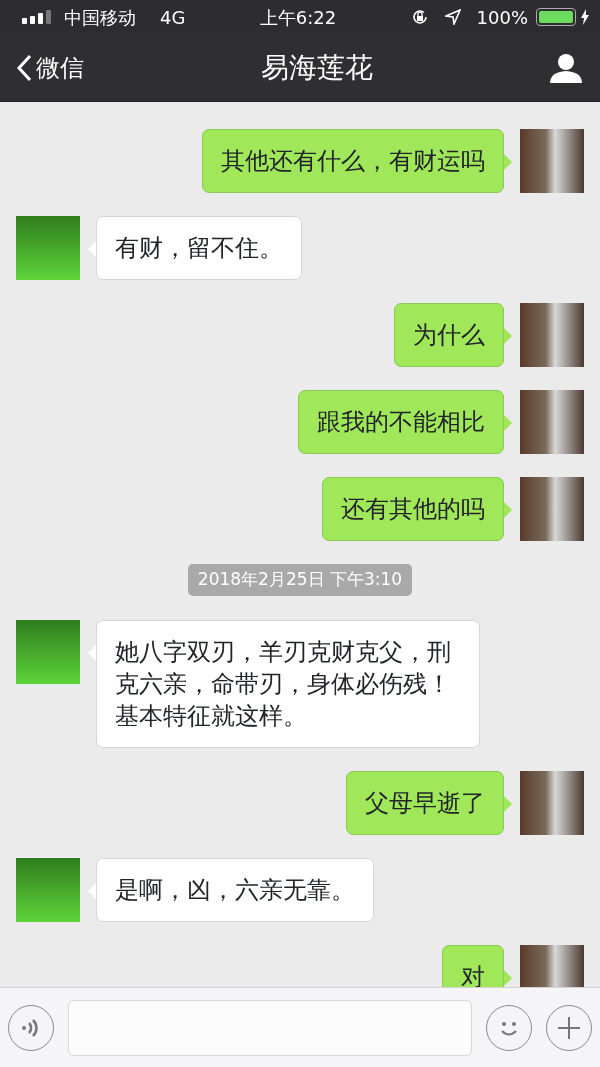  Describe the element at coordinates (502, 17) in the screenshot. I see `battery-percent: 100%` at that location.